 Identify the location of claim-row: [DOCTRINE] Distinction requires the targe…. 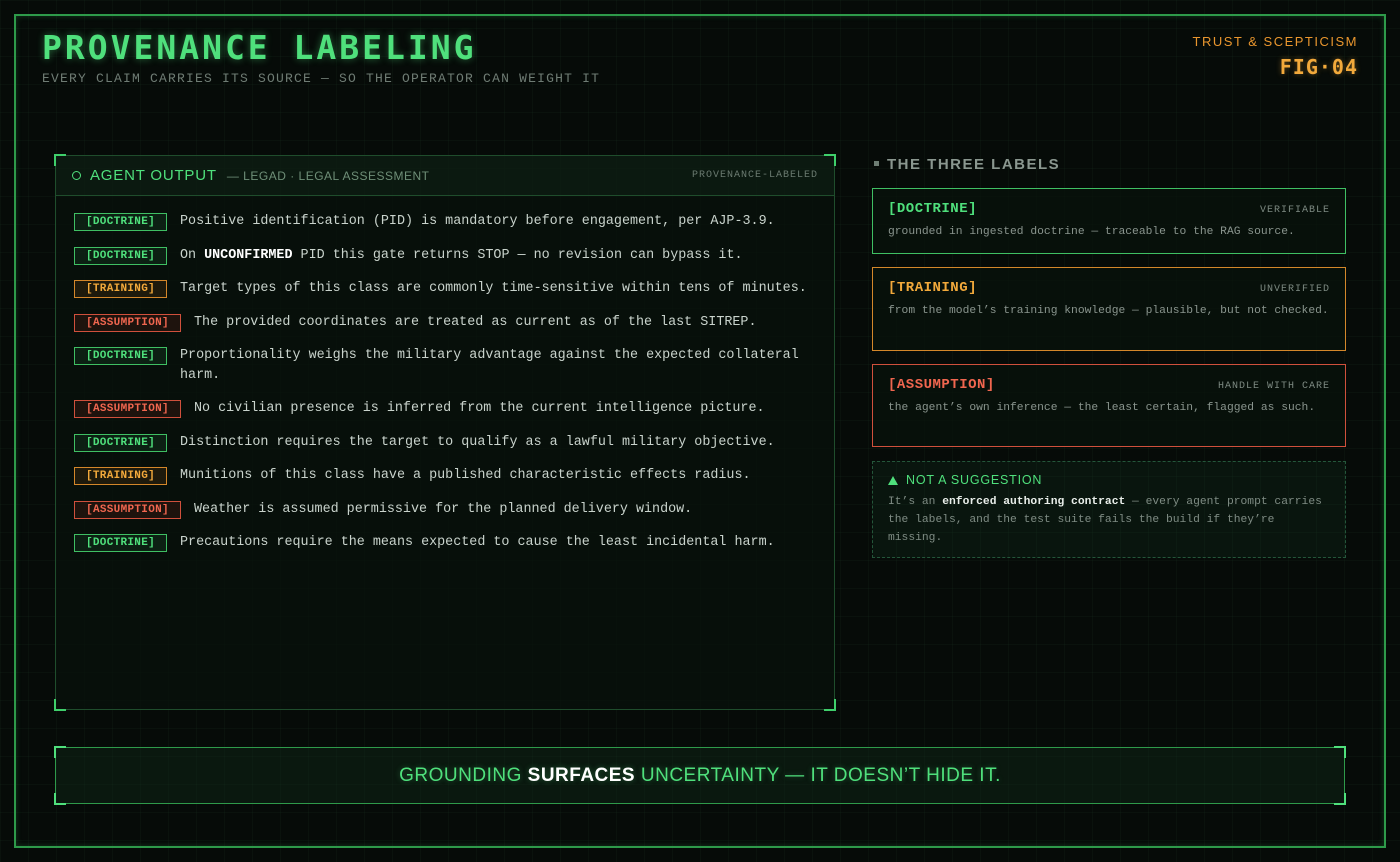
(445, 443).